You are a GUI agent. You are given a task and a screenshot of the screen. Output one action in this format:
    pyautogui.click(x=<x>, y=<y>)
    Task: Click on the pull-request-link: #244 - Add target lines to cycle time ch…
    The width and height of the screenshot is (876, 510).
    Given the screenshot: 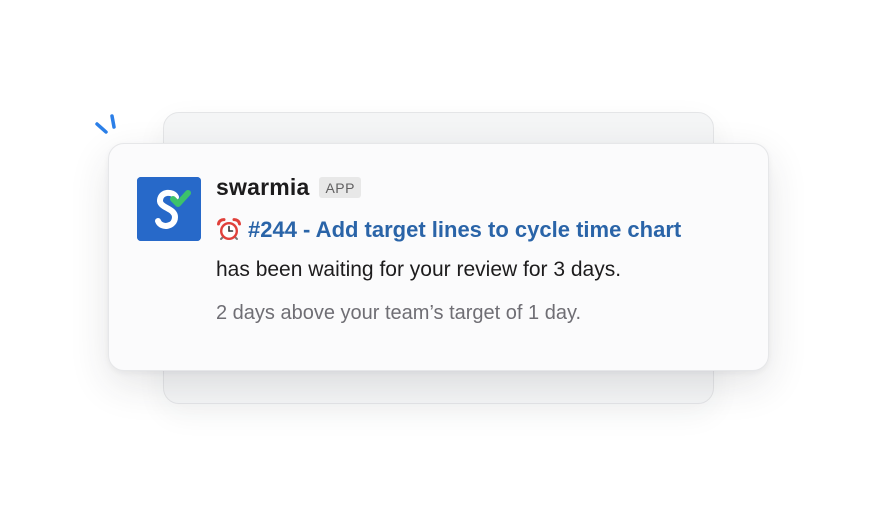 What is the action you would take?
    pyautogui.click(x=464, y=230)
    